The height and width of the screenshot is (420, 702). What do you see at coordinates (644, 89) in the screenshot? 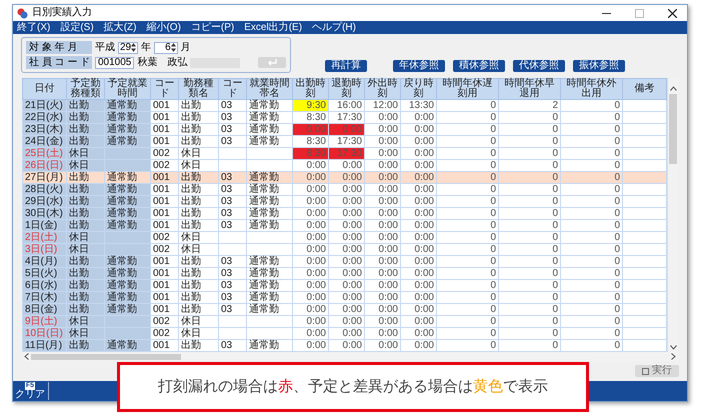
I see `column-header: 備考` at bounding box center [644, 89].